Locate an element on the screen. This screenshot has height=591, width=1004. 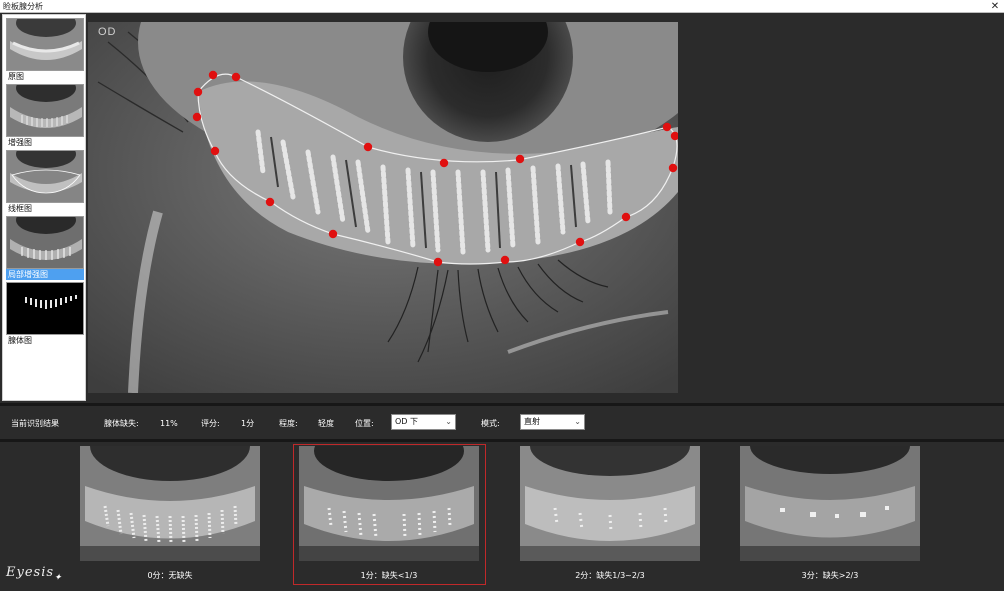
gland-loss-value: 11% is located at coordinates (169, 423).